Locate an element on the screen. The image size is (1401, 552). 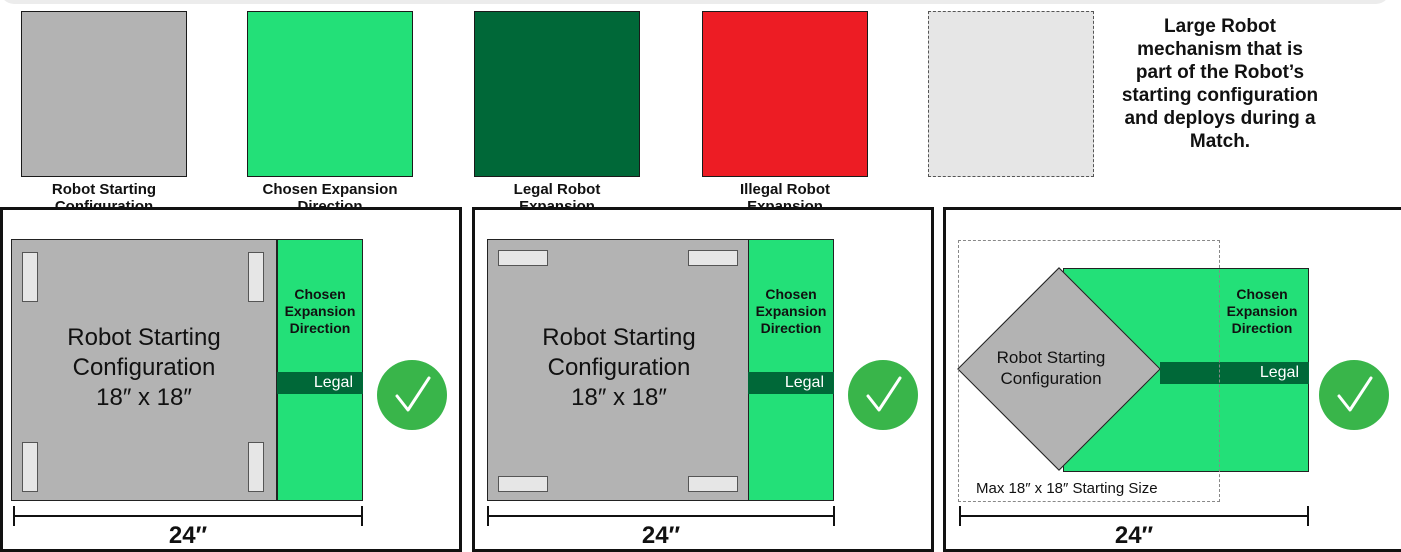
max-size-boundary is located at coordinates (1089, 371).